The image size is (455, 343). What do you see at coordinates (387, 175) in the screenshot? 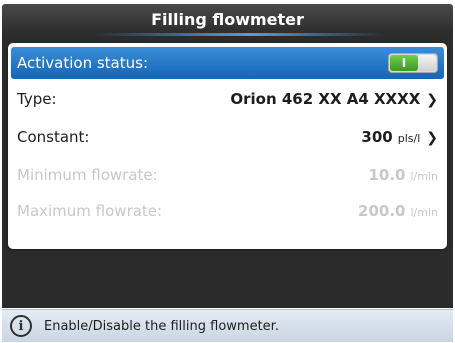
I see `minimum-flowrate-value: 10.0` at bounding box center [387, 175].